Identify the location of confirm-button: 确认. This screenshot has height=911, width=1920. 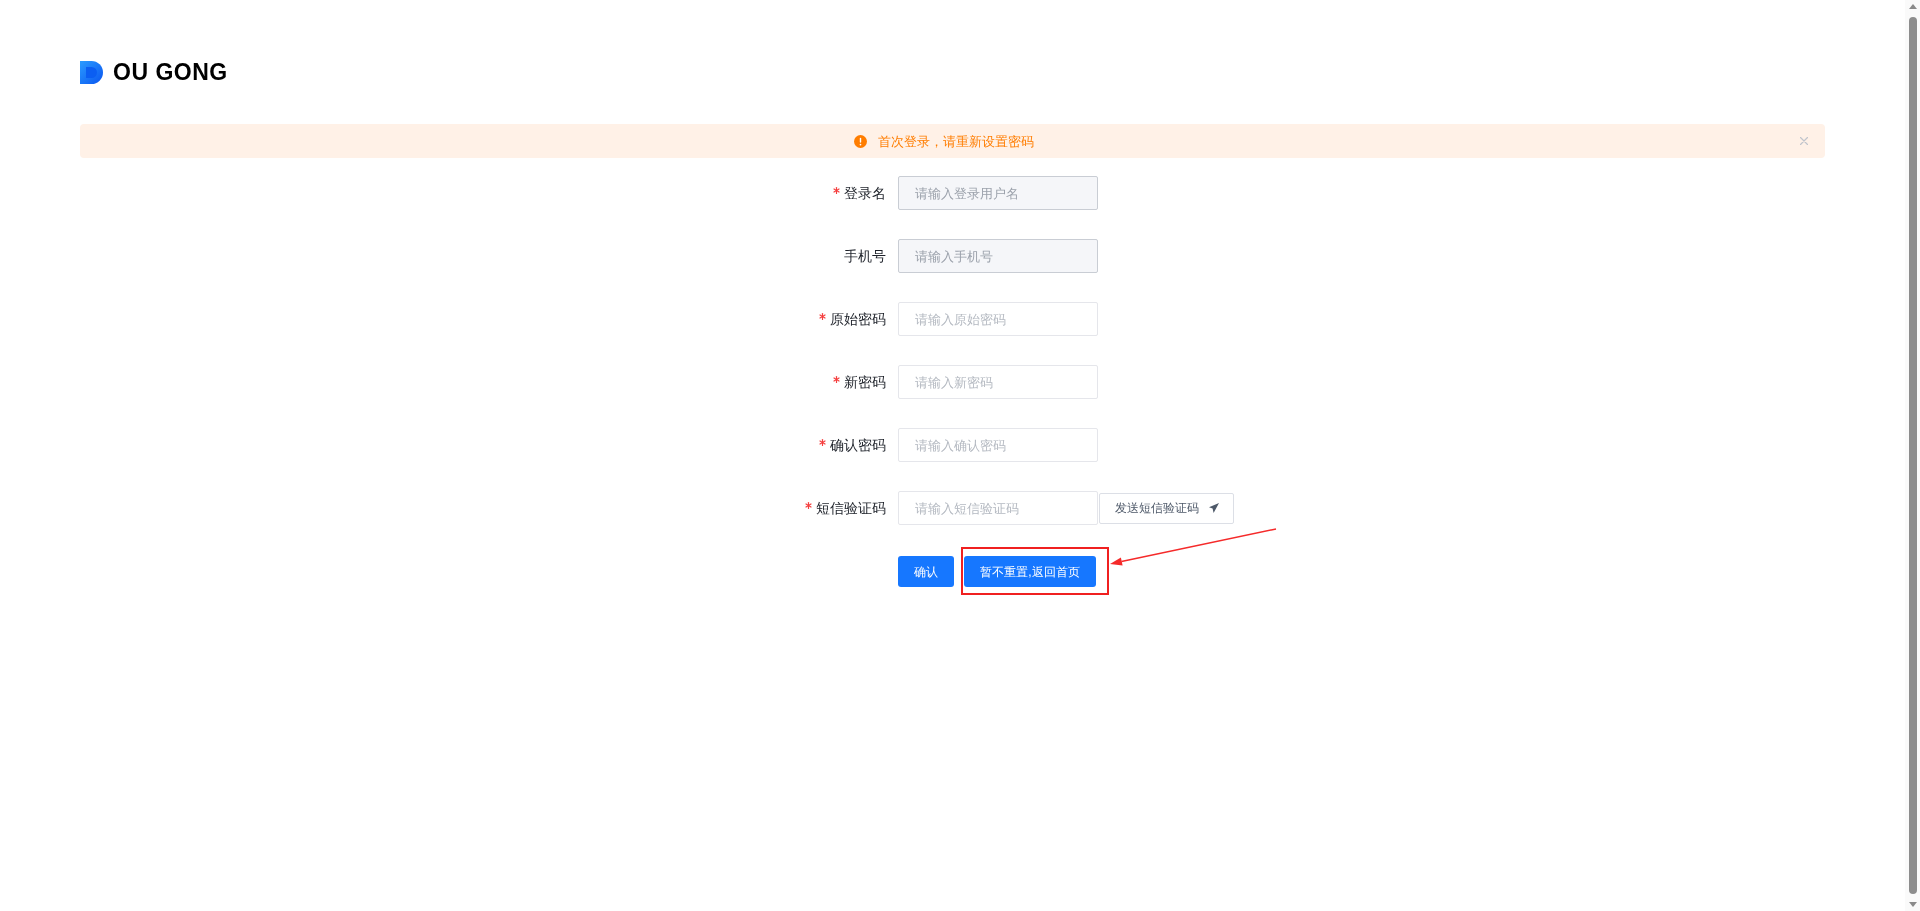
(926, 571).